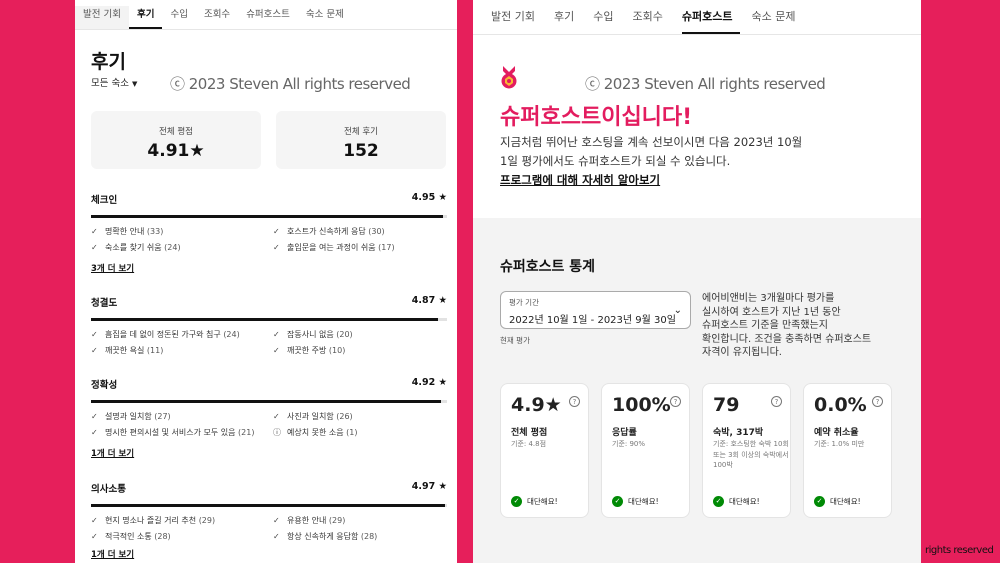  Describe the element at coordinates (645, 450) in the screenshot. I see `stat-card-response-rate: 100% ? 응답률 기준: 90% ✓ 대단해요!` at that location.